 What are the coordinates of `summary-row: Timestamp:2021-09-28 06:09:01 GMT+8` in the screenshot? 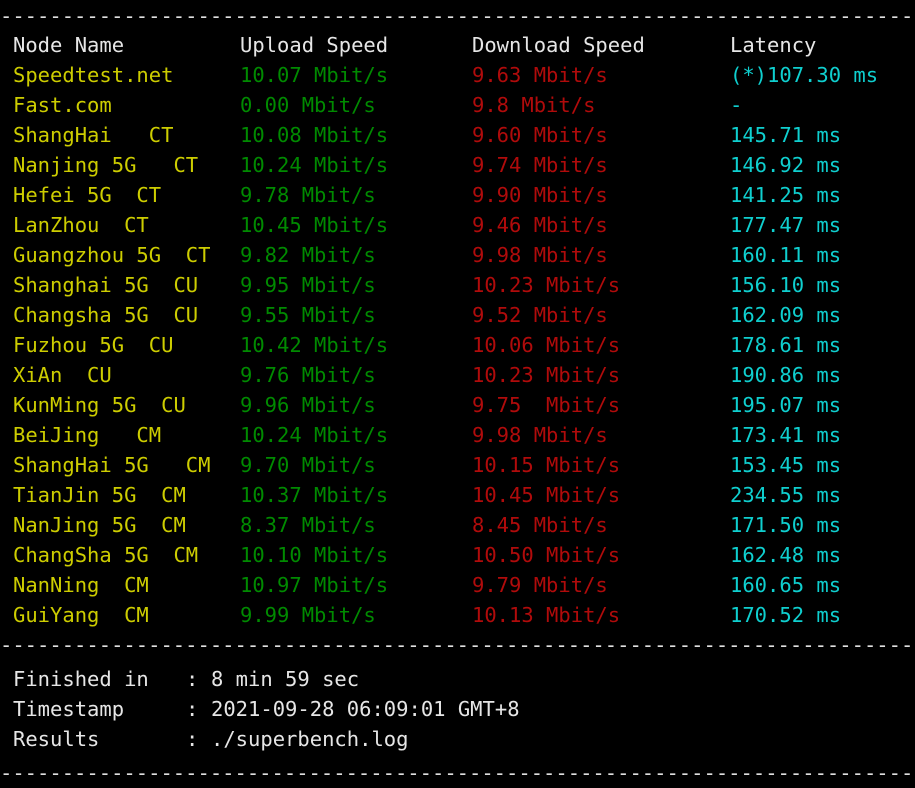 It's located at (457, 709).